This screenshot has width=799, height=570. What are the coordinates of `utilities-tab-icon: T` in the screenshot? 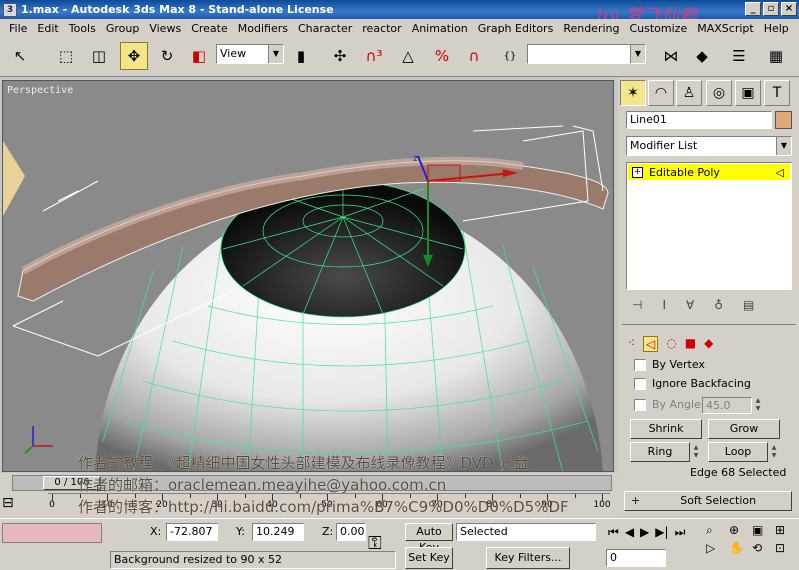 It's located at (777, 93).